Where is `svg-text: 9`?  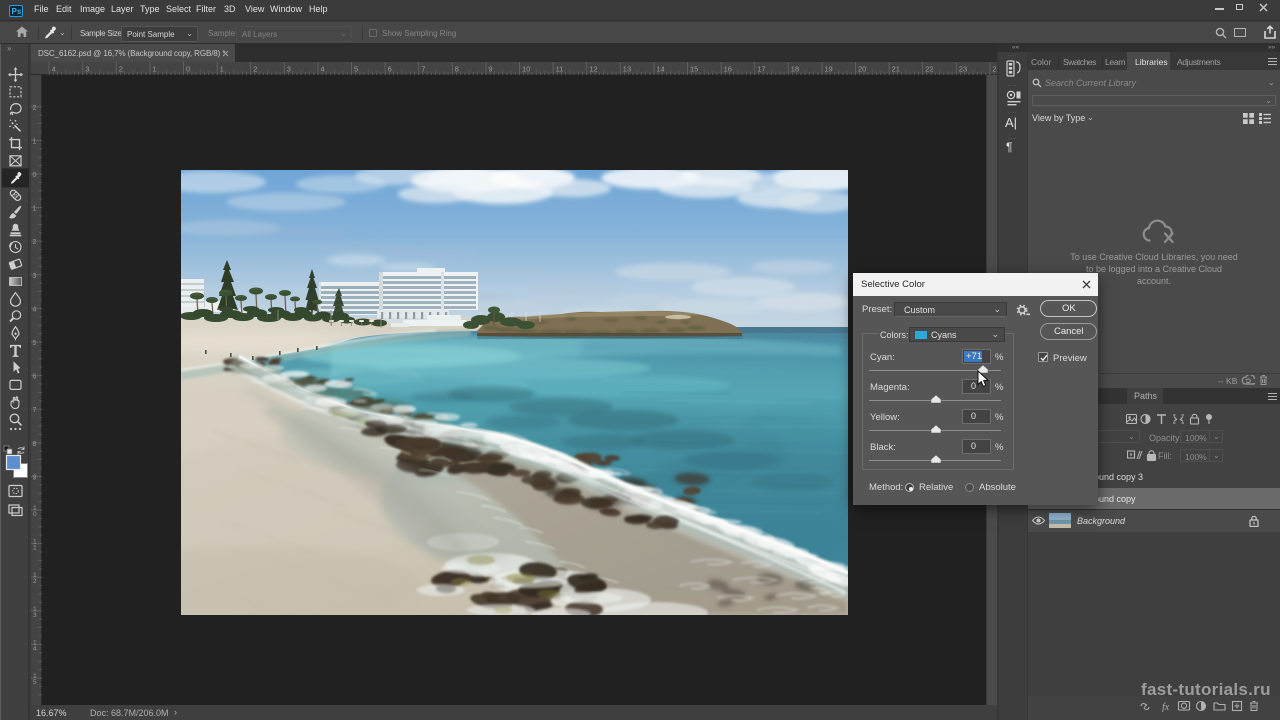 svg-text: 9 is located at coordinates (35, 477).